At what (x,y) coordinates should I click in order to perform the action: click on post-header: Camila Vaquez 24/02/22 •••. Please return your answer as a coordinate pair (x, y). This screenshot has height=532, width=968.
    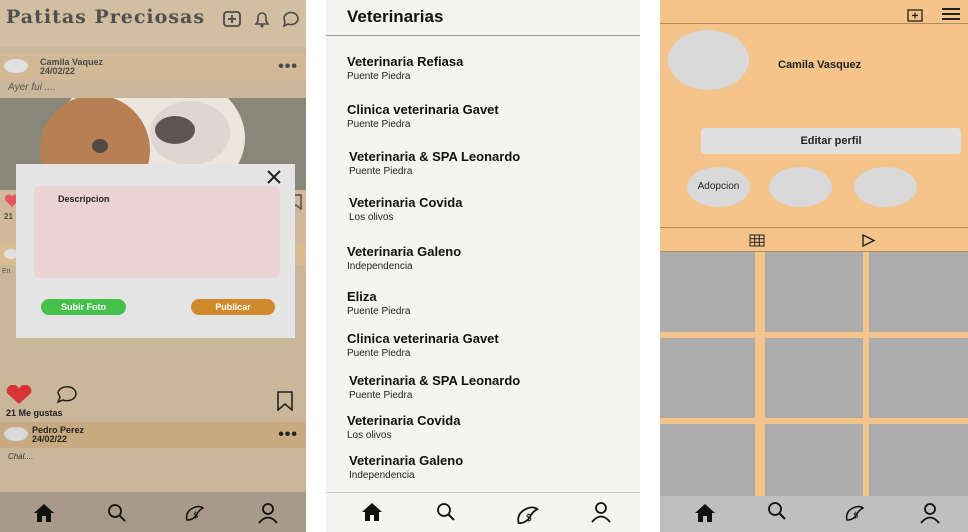
    Looking at the image, I should click on (153, 67).